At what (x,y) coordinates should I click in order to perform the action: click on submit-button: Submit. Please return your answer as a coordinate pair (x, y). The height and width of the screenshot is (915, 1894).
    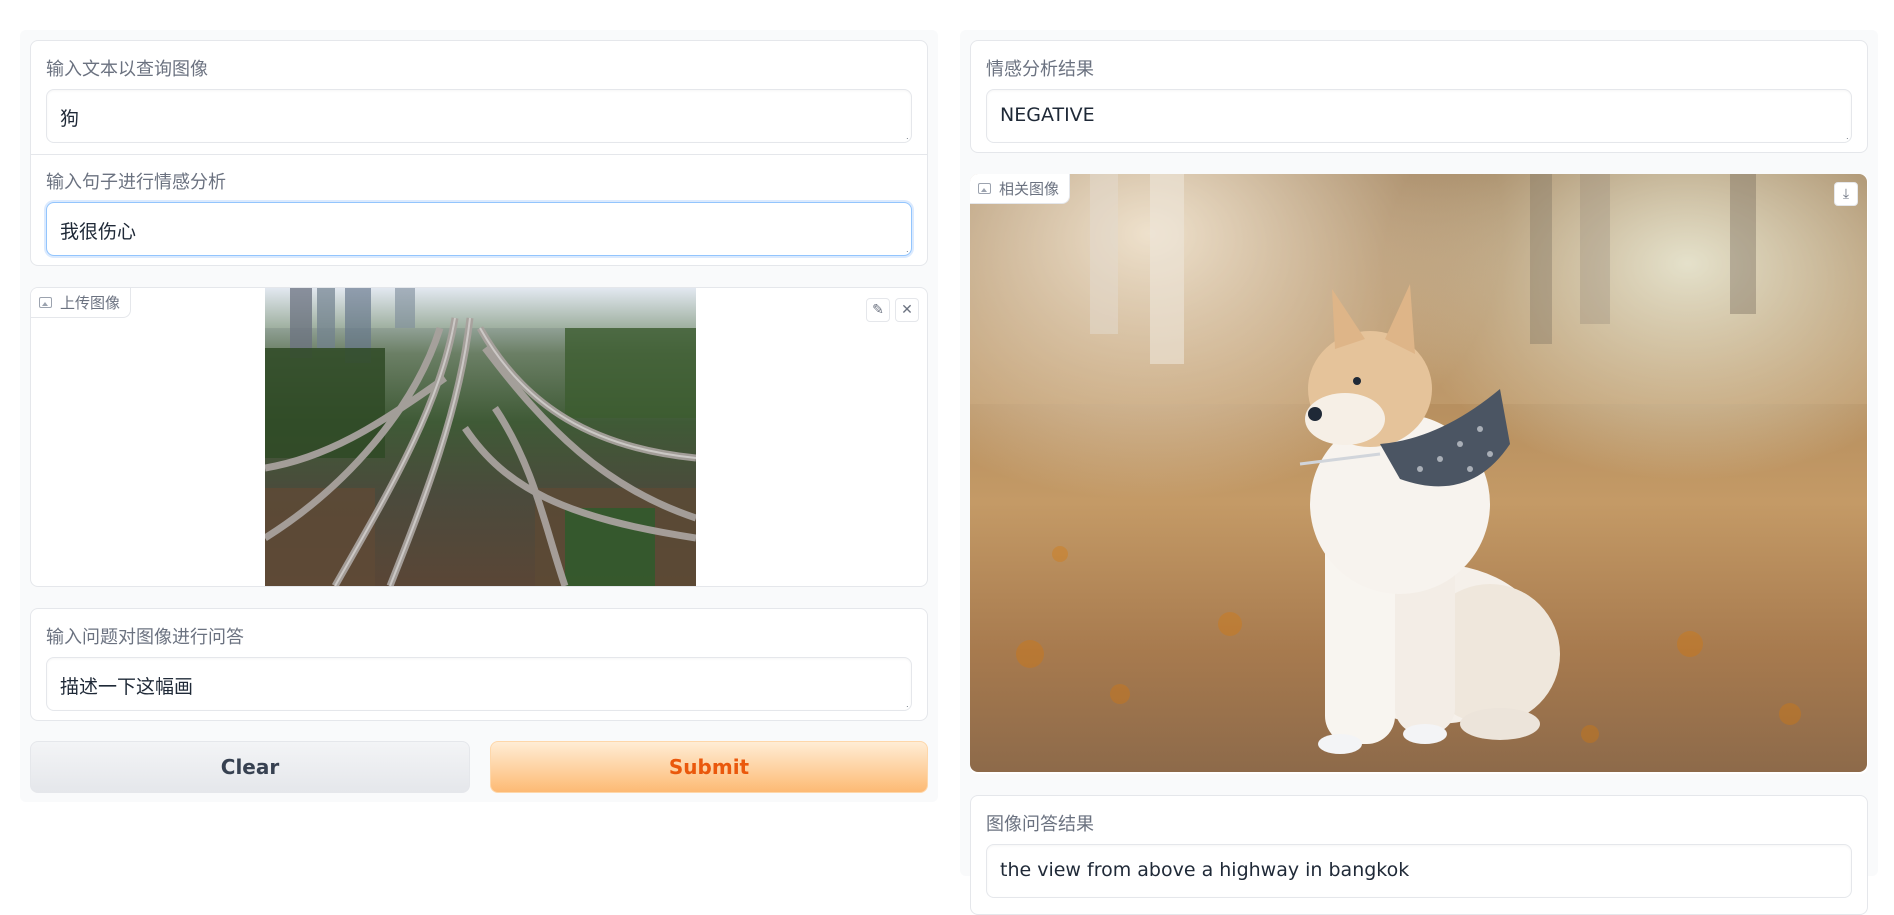
    Looking at the image, I should click on (709, 767).